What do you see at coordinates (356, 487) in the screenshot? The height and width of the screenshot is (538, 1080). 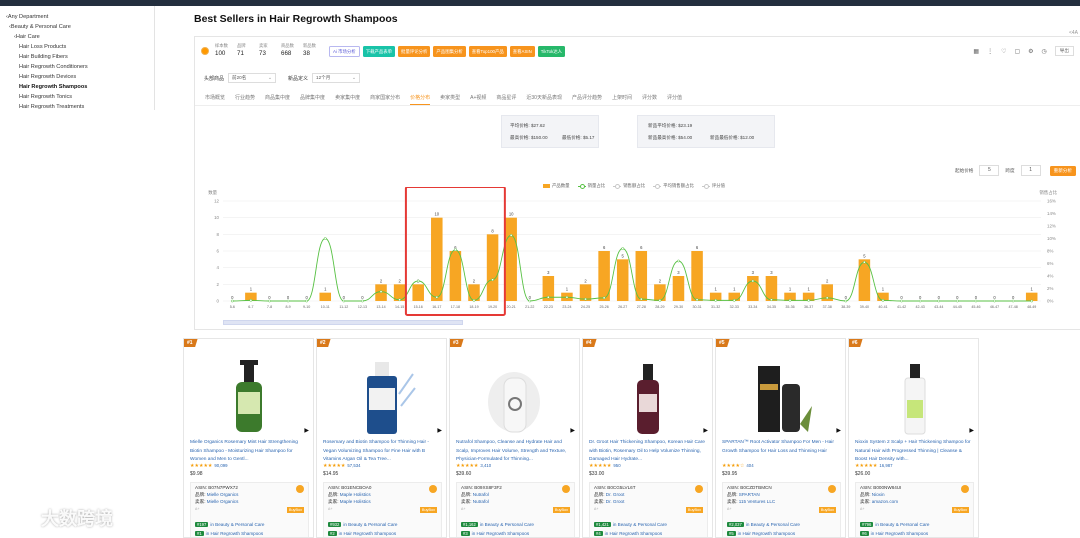 I see `asin-value: B01ENCBOA0` at bounding box center [356, 487].